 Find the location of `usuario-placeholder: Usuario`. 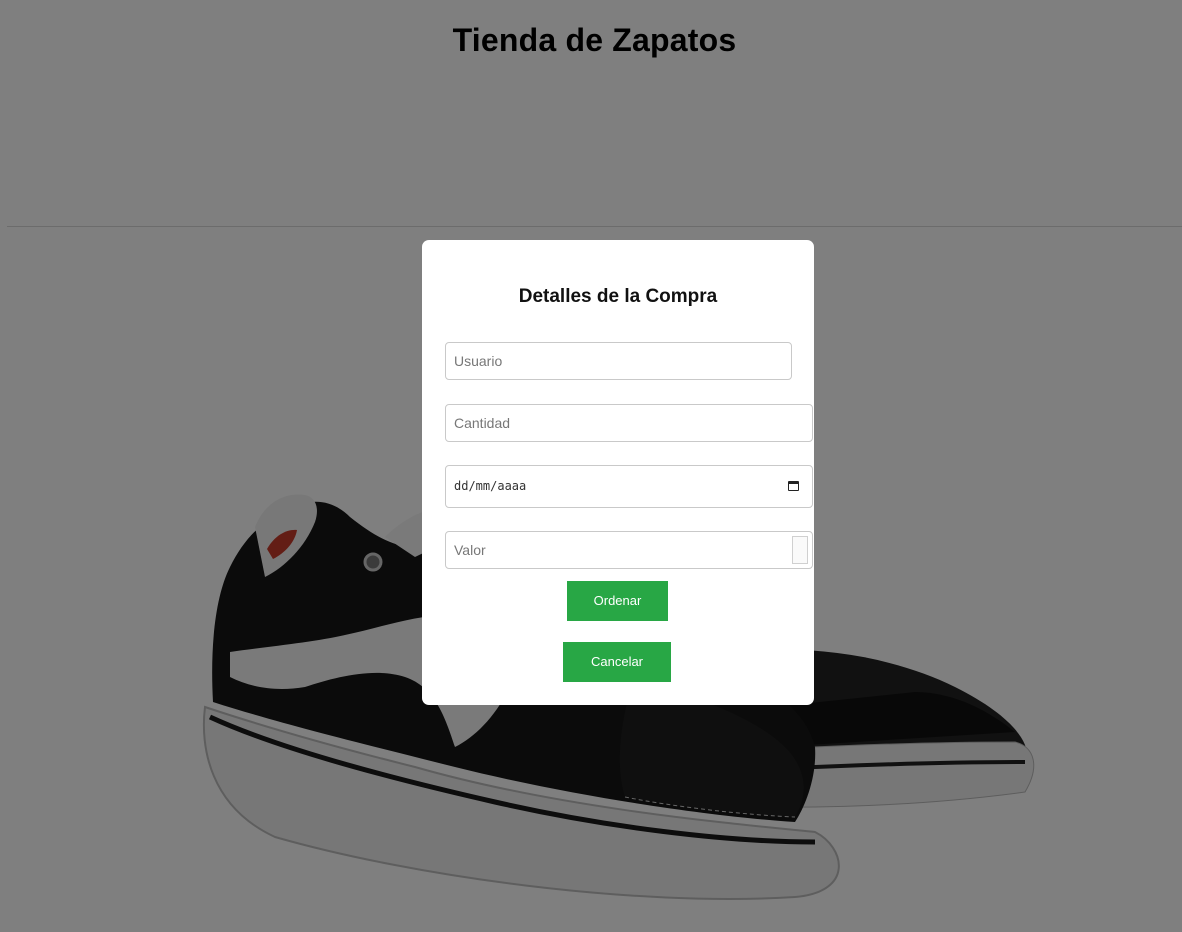

usuario-placeholder: Usuario is located at coordinates (478, 361).